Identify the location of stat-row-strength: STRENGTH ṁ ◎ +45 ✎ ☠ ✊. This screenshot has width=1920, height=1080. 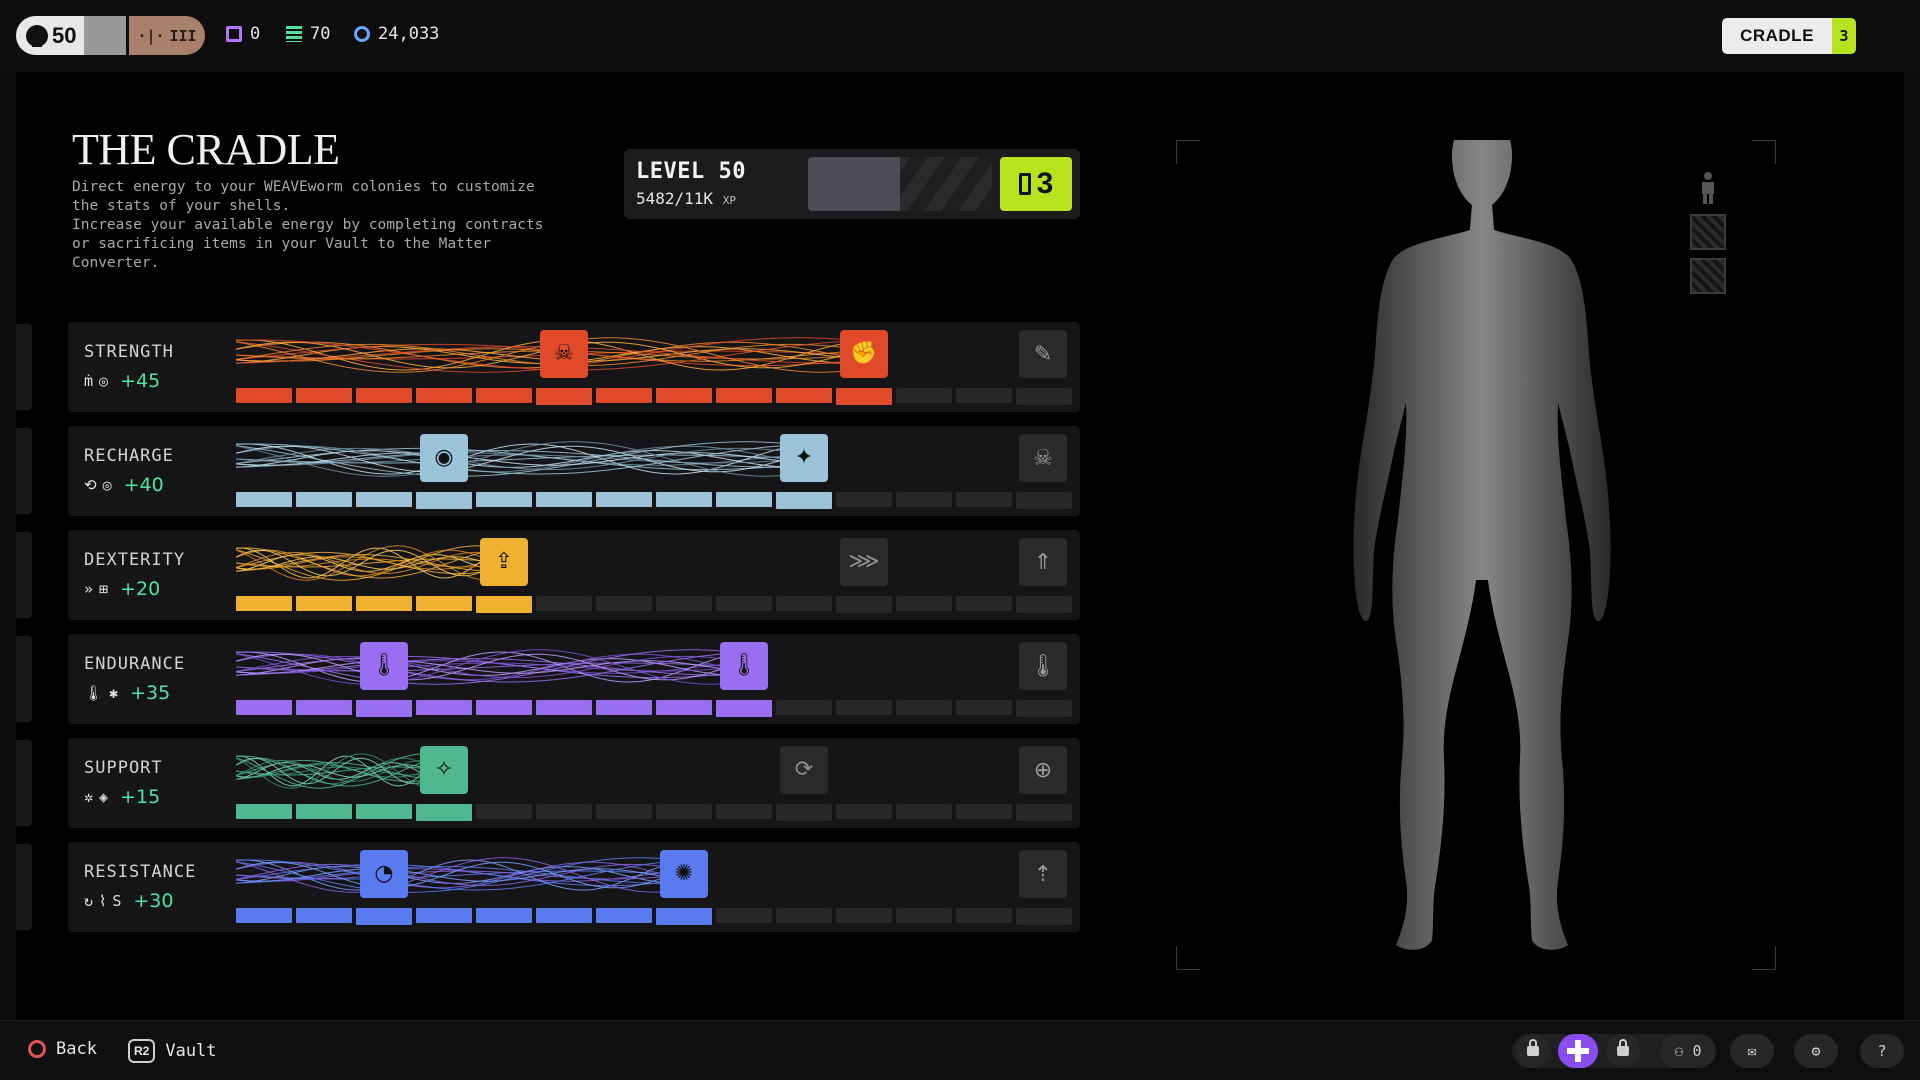
(574, 367).